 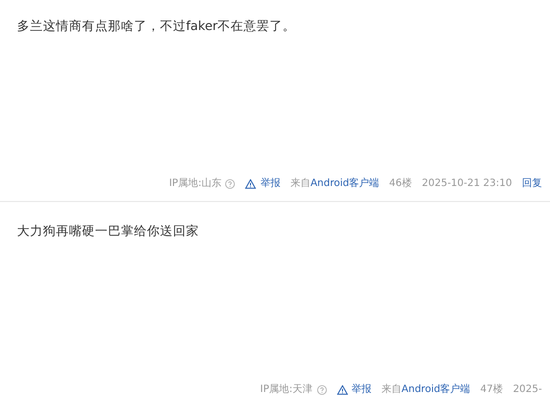 I want to click on post-time: 2025-, so click(x=527, y=390).